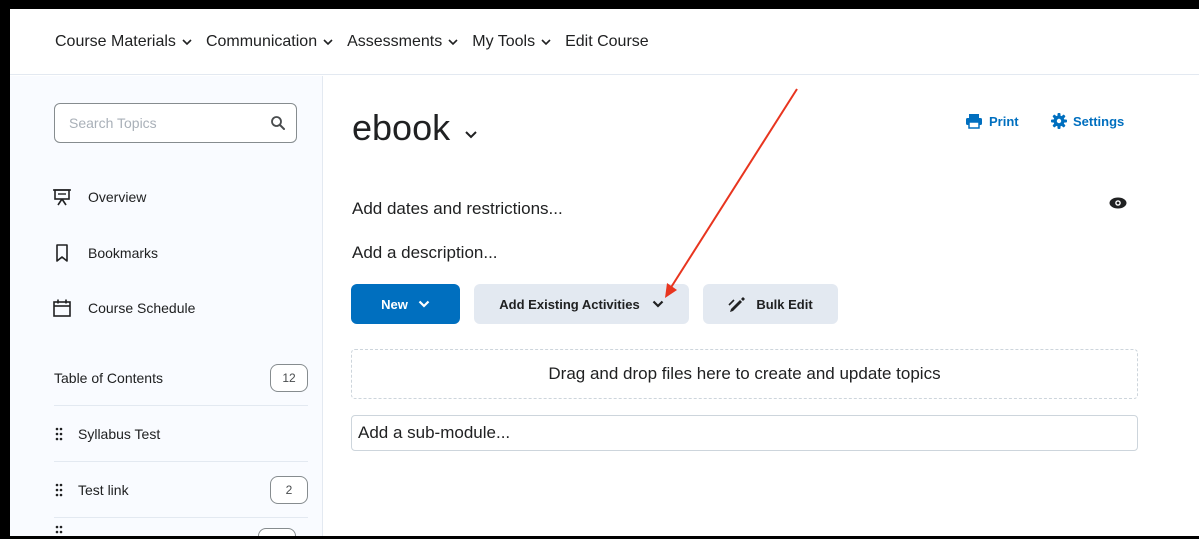 Image resolution: width=1199 pixels, height=539 pixels. Describe the element at coordinates (117, 197) in the screenshot. I see `sidebar-item-label: Overview` at that location.